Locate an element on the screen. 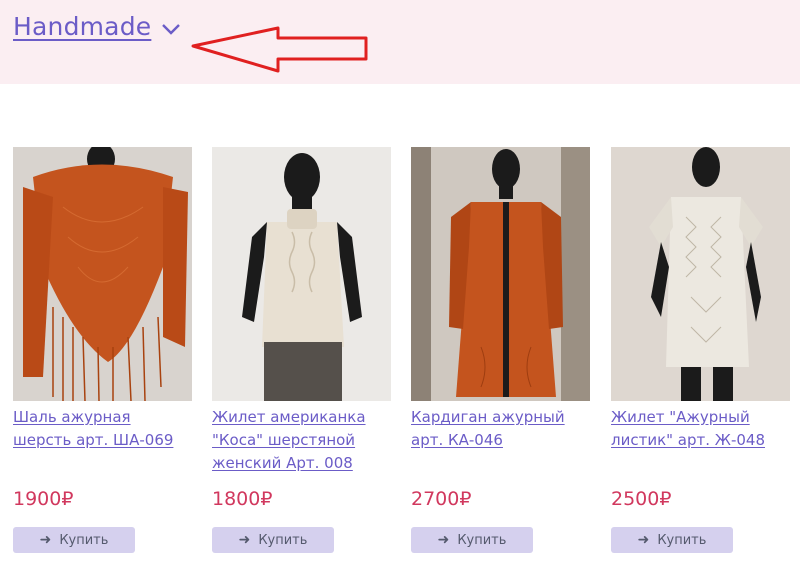 This screenshot has width=800, height=570. category-title-link: Handmade is located at coordinates (82, 26).